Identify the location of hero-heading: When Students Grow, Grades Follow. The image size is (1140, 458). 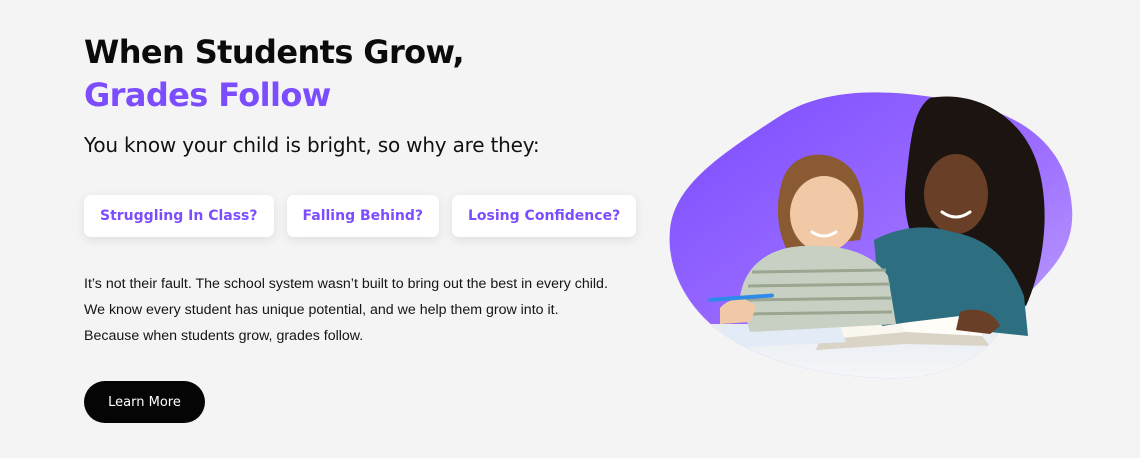
(274, 74).